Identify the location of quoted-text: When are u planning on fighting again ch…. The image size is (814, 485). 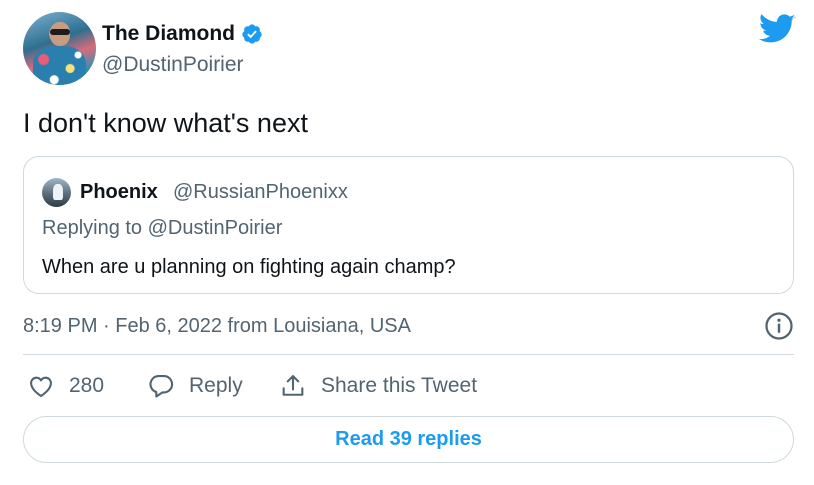
(249, 267).